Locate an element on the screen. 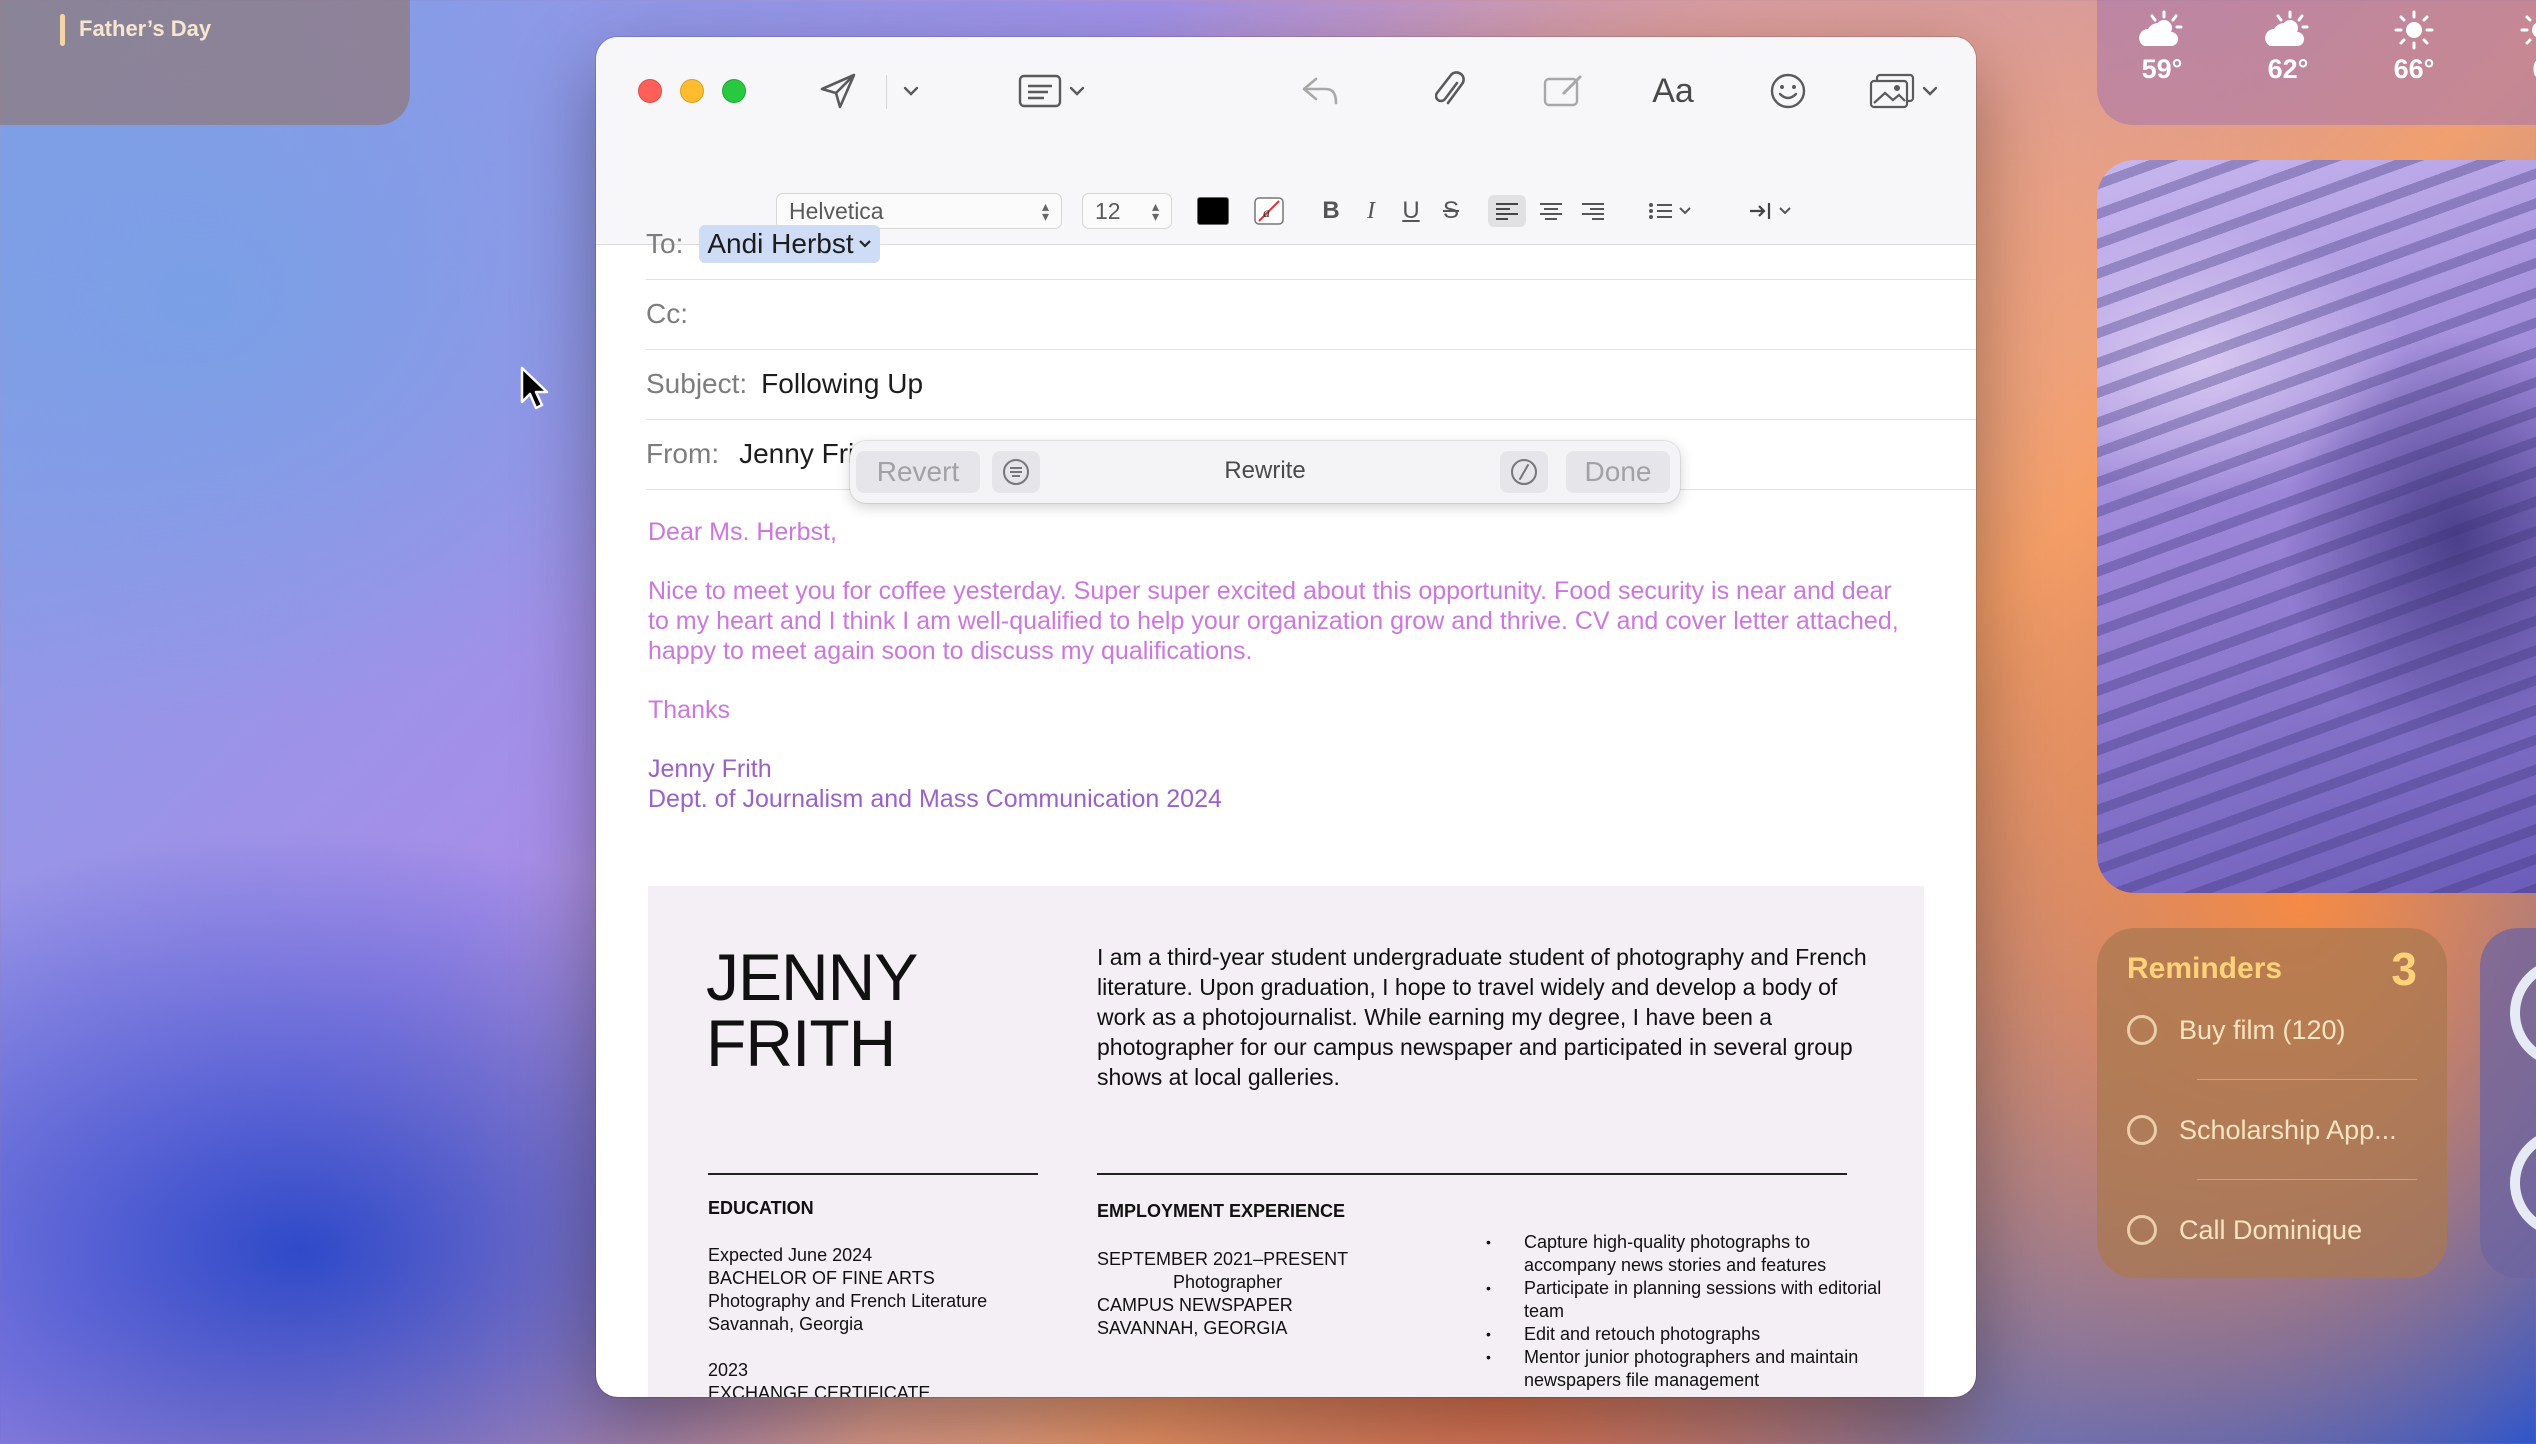  reminder-text: Call Dominique is located at coordinates (2271, 1229).